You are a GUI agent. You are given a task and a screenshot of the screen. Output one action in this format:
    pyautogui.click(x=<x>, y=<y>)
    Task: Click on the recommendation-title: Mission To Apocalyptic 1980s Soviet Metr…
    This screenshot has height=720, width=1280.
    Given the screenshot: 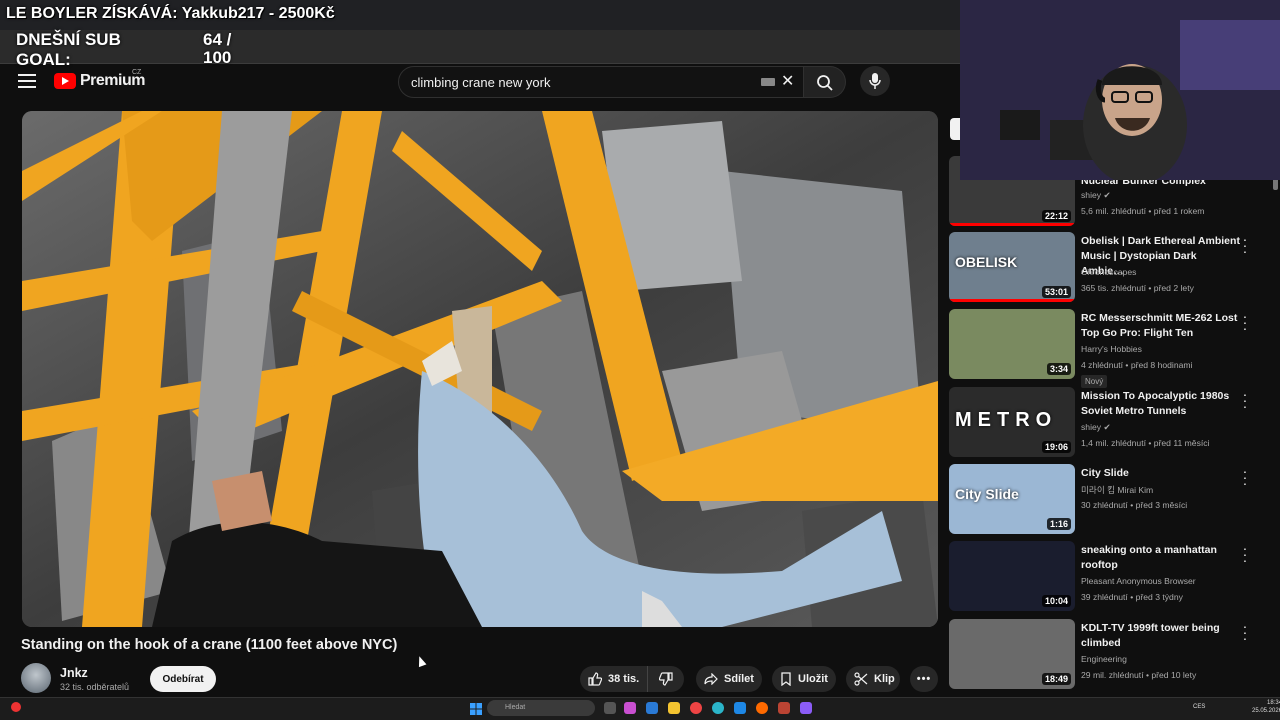 What is the action you would take?
    pyautogui.click(x=1161, y=404)
    